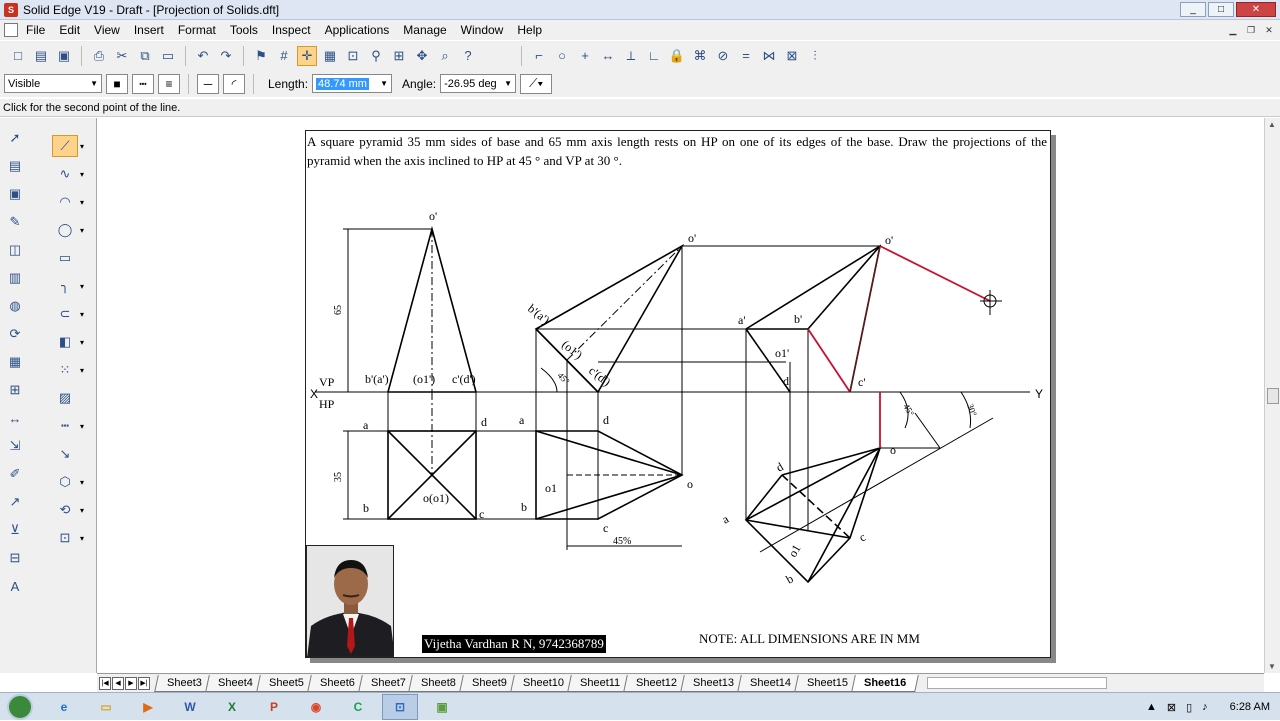 The height and width of the screenshot is (721, 1280). Describe the element at coordinates (357, 30) in the screenshot. I see `menu-applications: Applications` at that location.